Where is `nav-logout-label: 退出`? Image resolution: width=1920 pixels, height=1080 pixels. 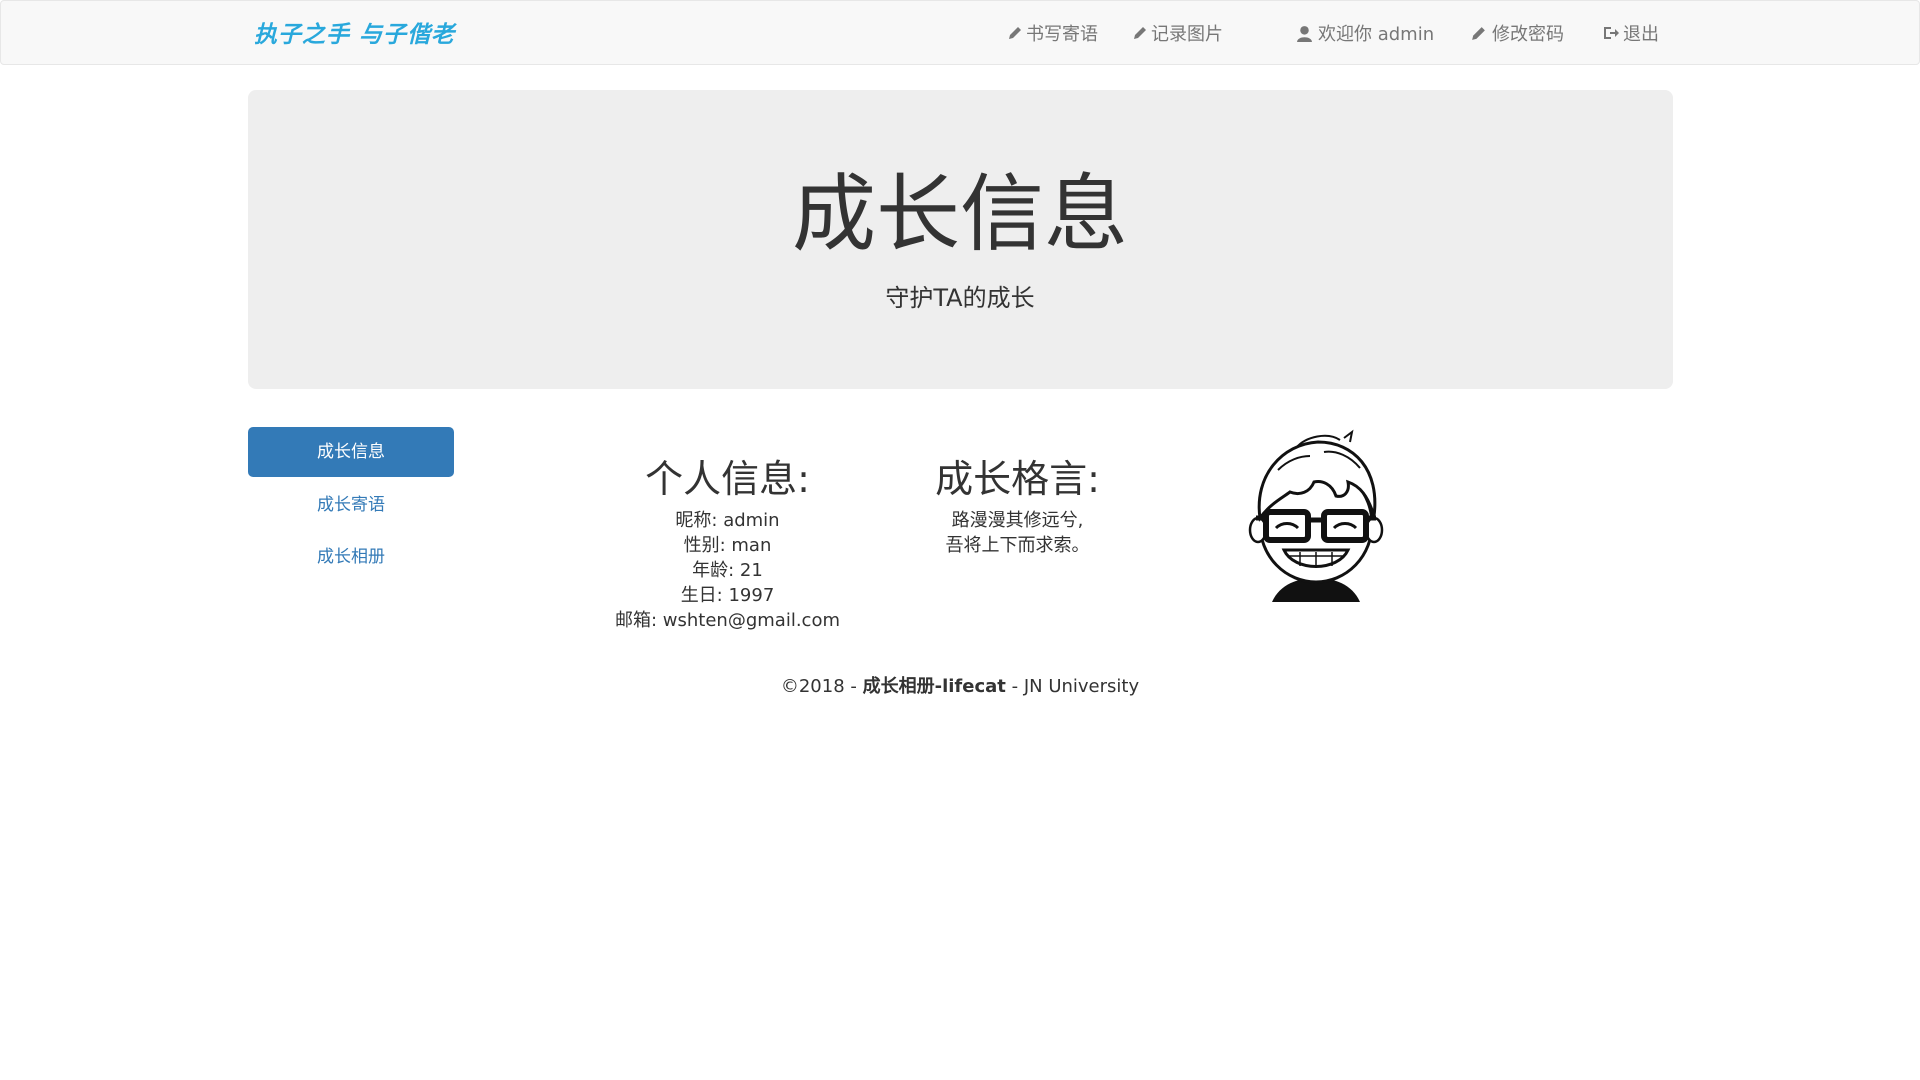
nav-logout-label: 退出 is located at coordinates (1641, 34).